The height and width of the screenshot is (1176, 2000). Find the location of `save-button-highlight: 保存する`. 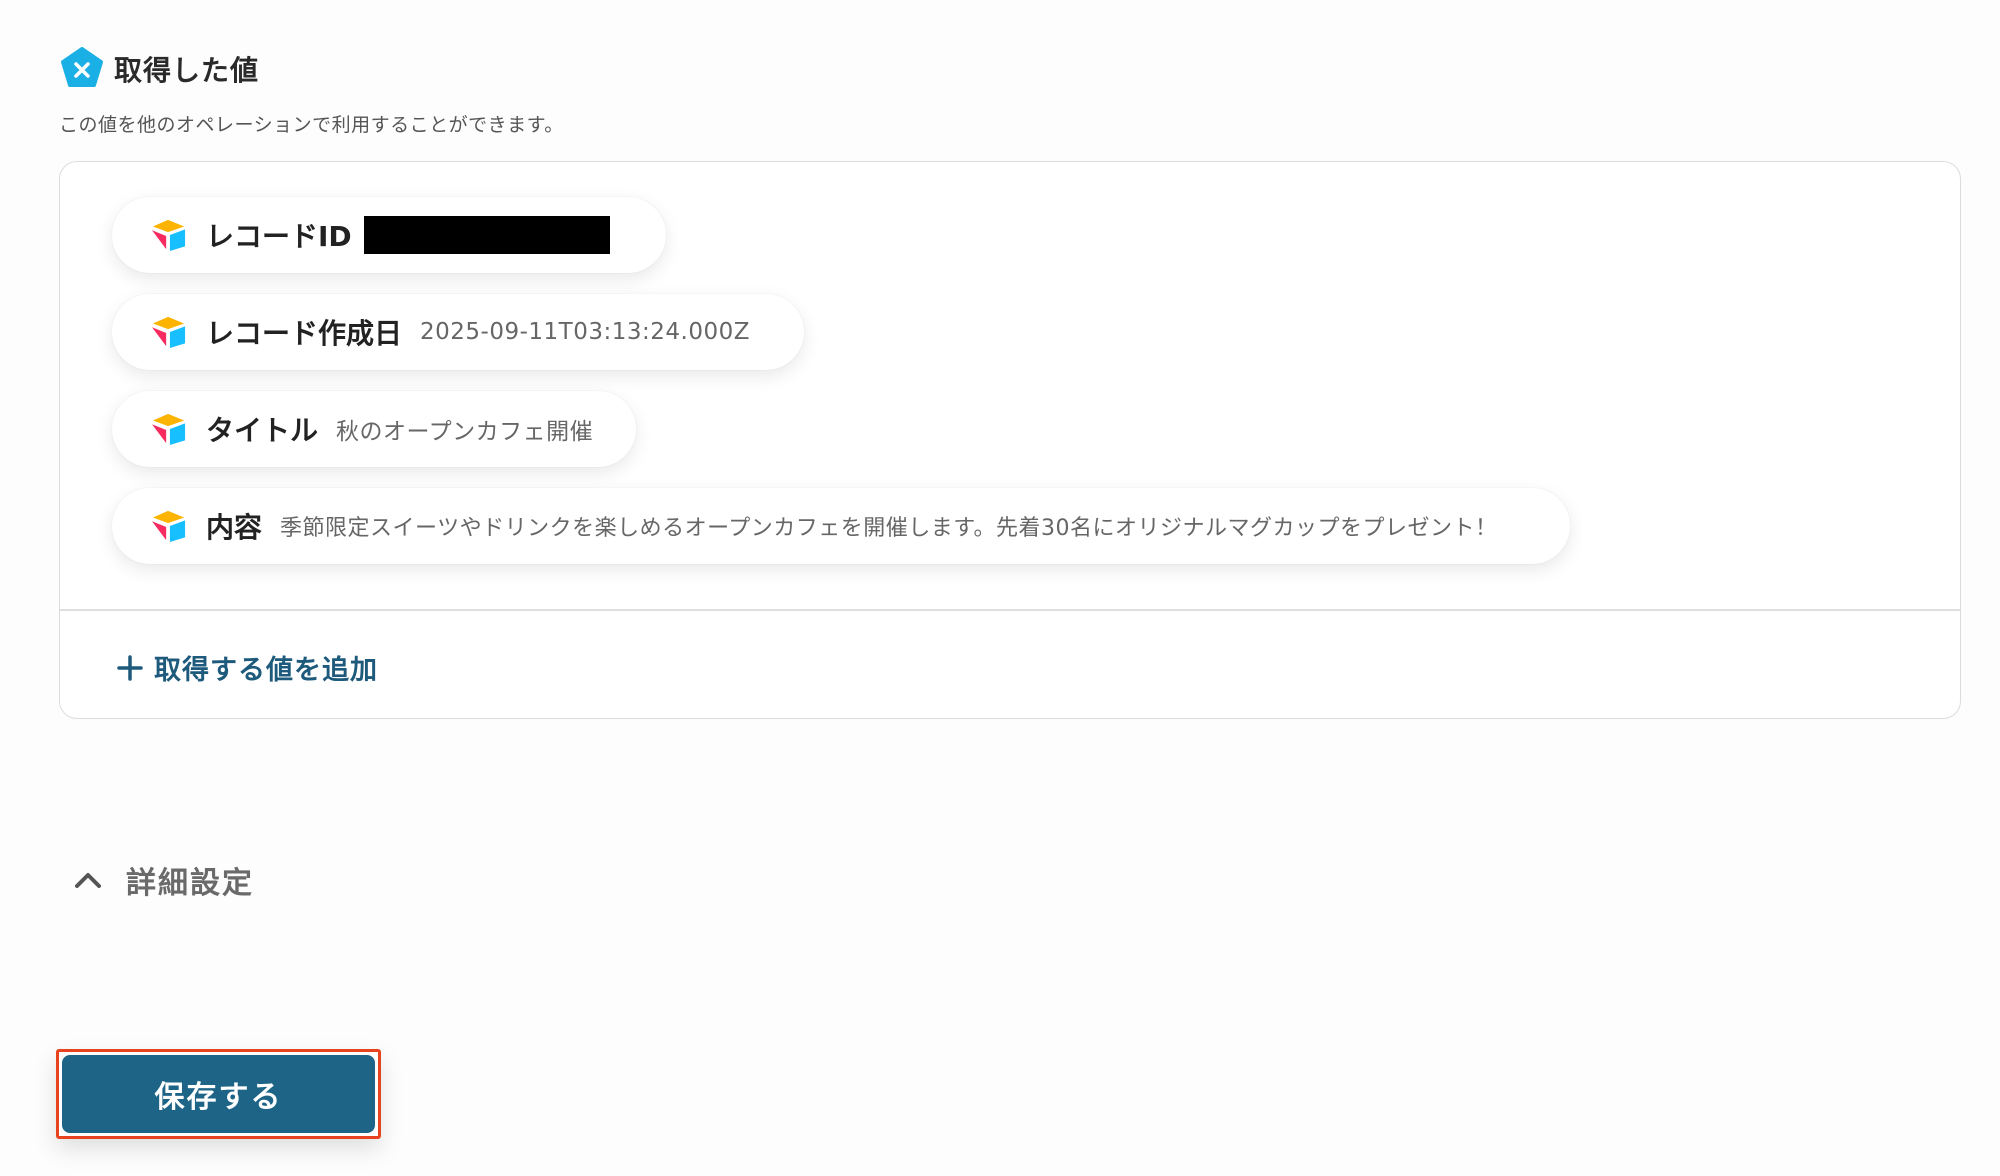

save-button-highlight: 保存する is located at coordinates (218, 1094).